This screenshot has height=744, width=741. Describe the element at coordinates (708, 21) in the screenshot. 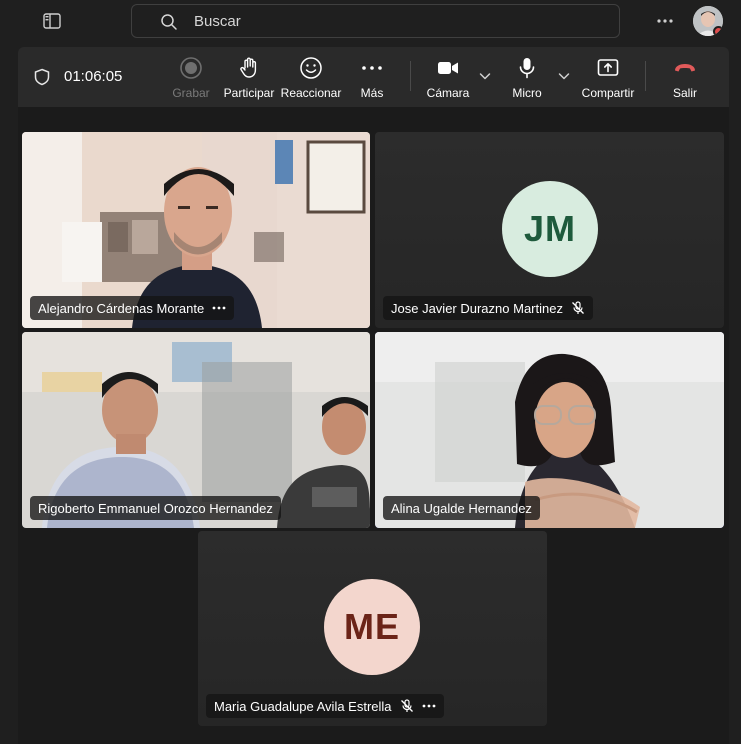

I see `user-avatar` at that location.